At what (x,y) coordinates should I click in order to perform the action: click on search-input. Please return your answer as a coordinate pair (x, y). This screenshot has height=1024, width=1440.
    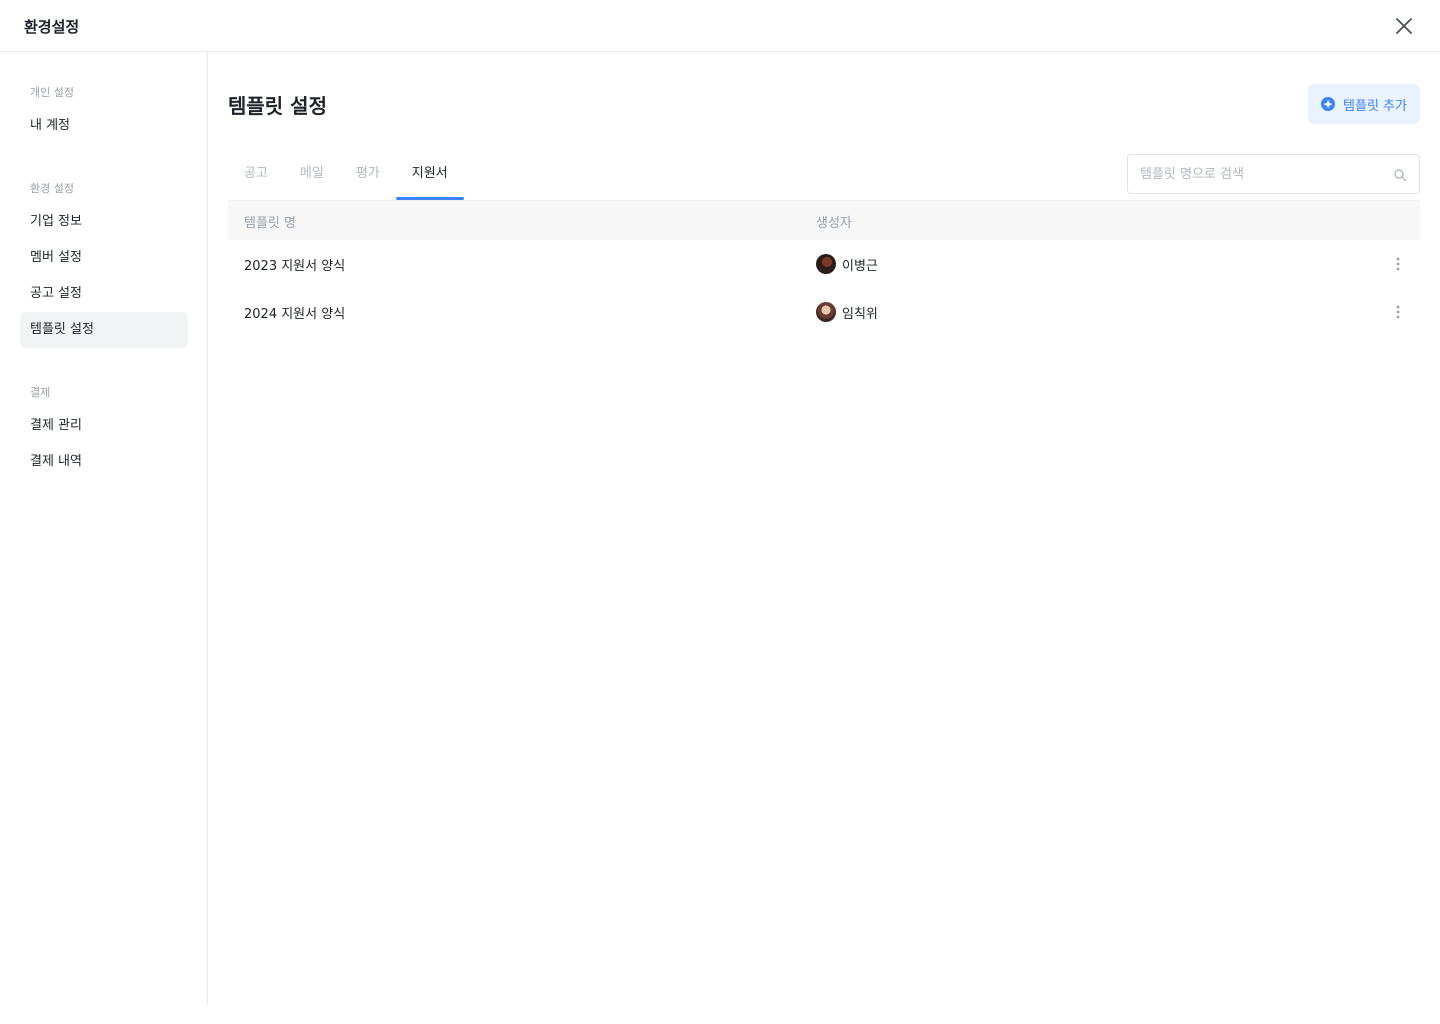
    Looking at the image, I should click on (1253, 174).